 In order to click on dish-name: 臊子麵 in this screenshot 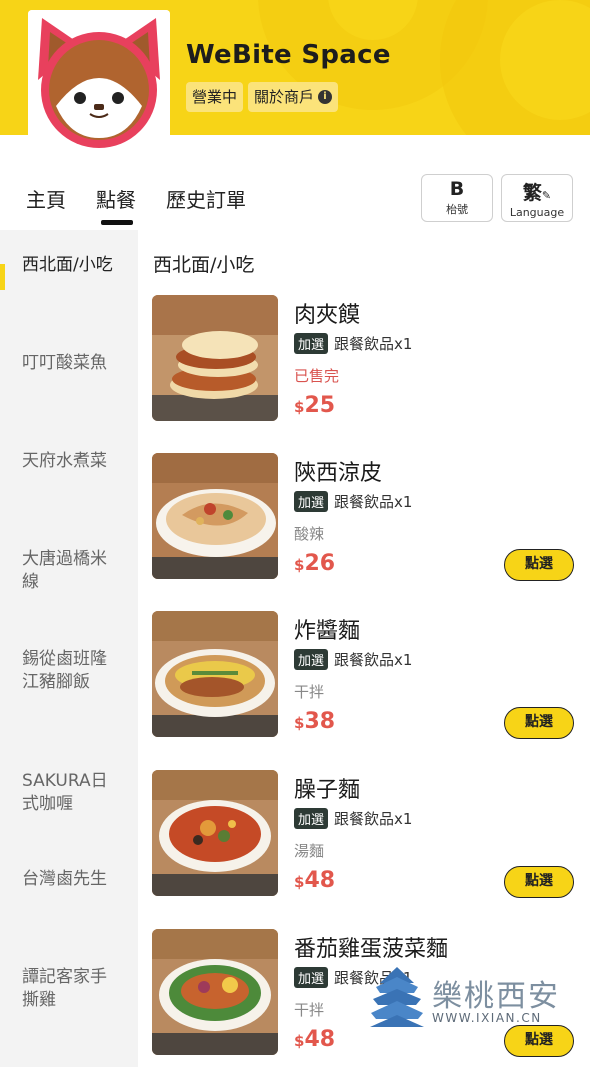, I will do `click(327, 790)`.